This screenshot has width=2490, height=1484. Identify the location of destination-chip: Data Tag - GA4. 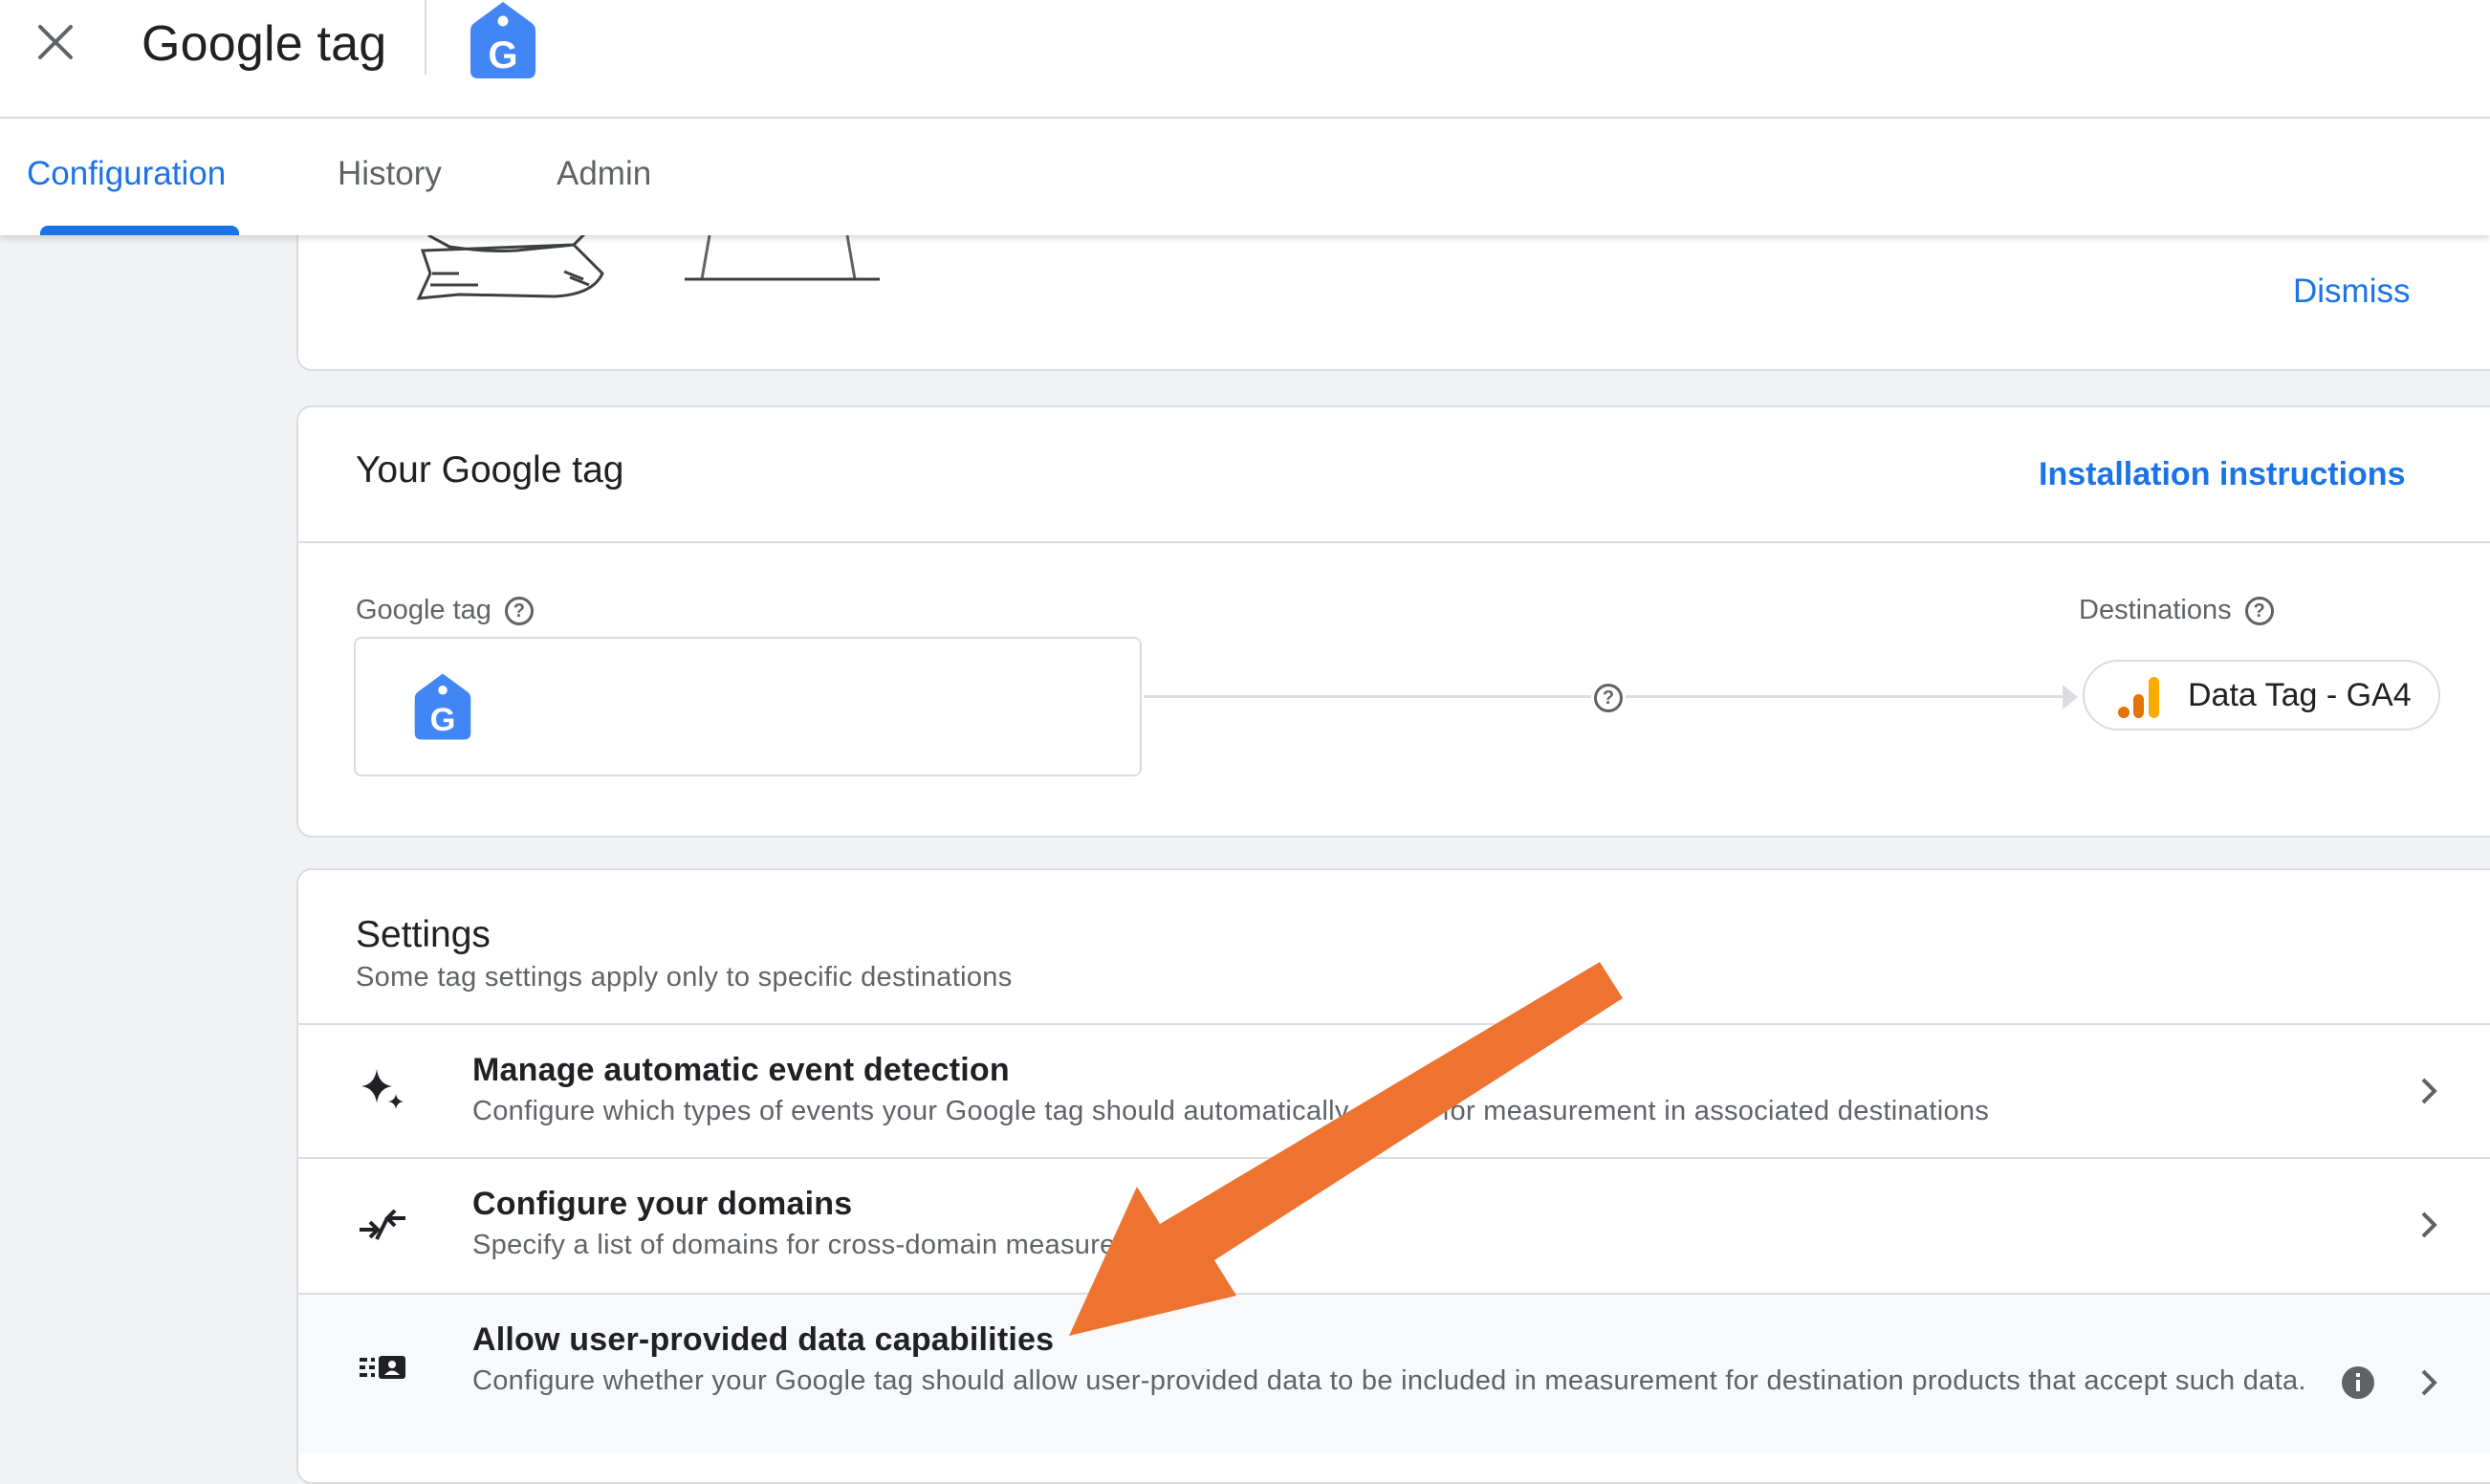
(2262, 696).